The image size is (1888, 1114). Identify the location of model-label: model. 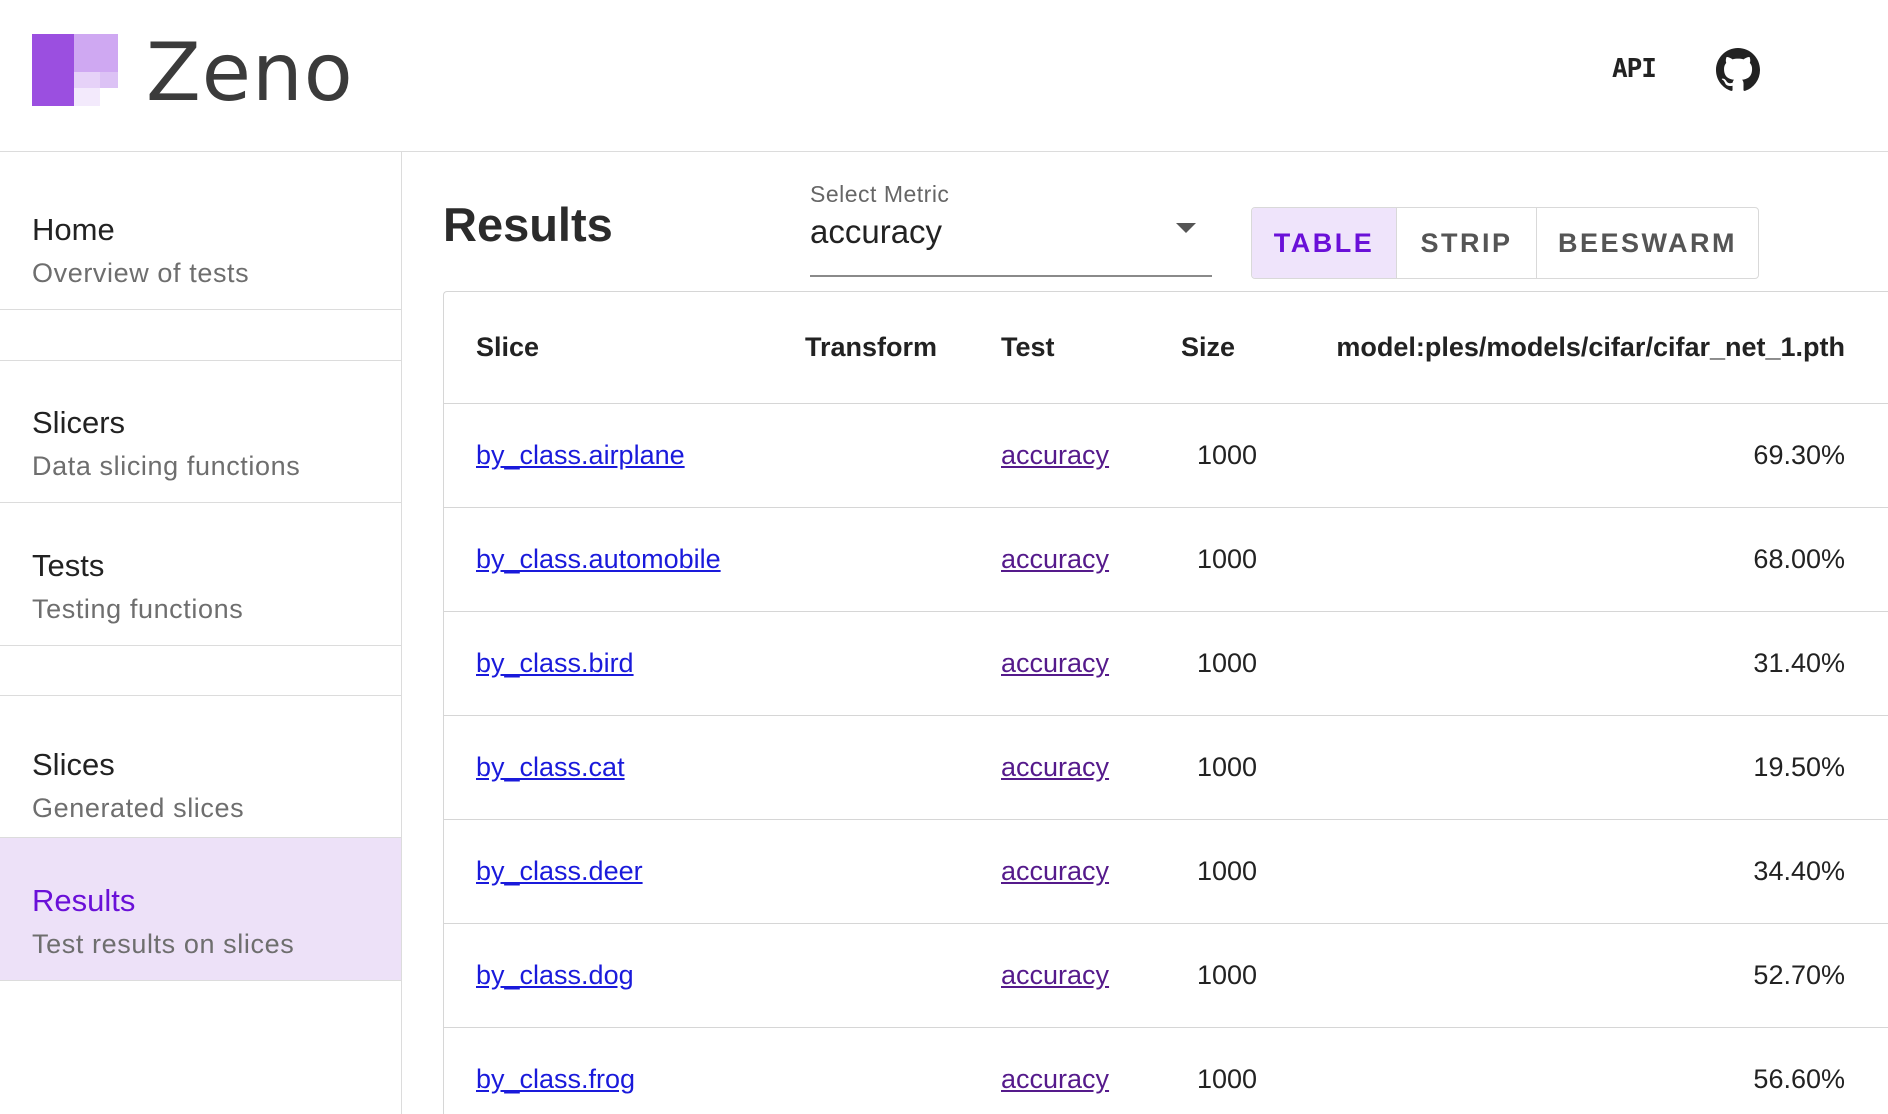
(1376, 347).